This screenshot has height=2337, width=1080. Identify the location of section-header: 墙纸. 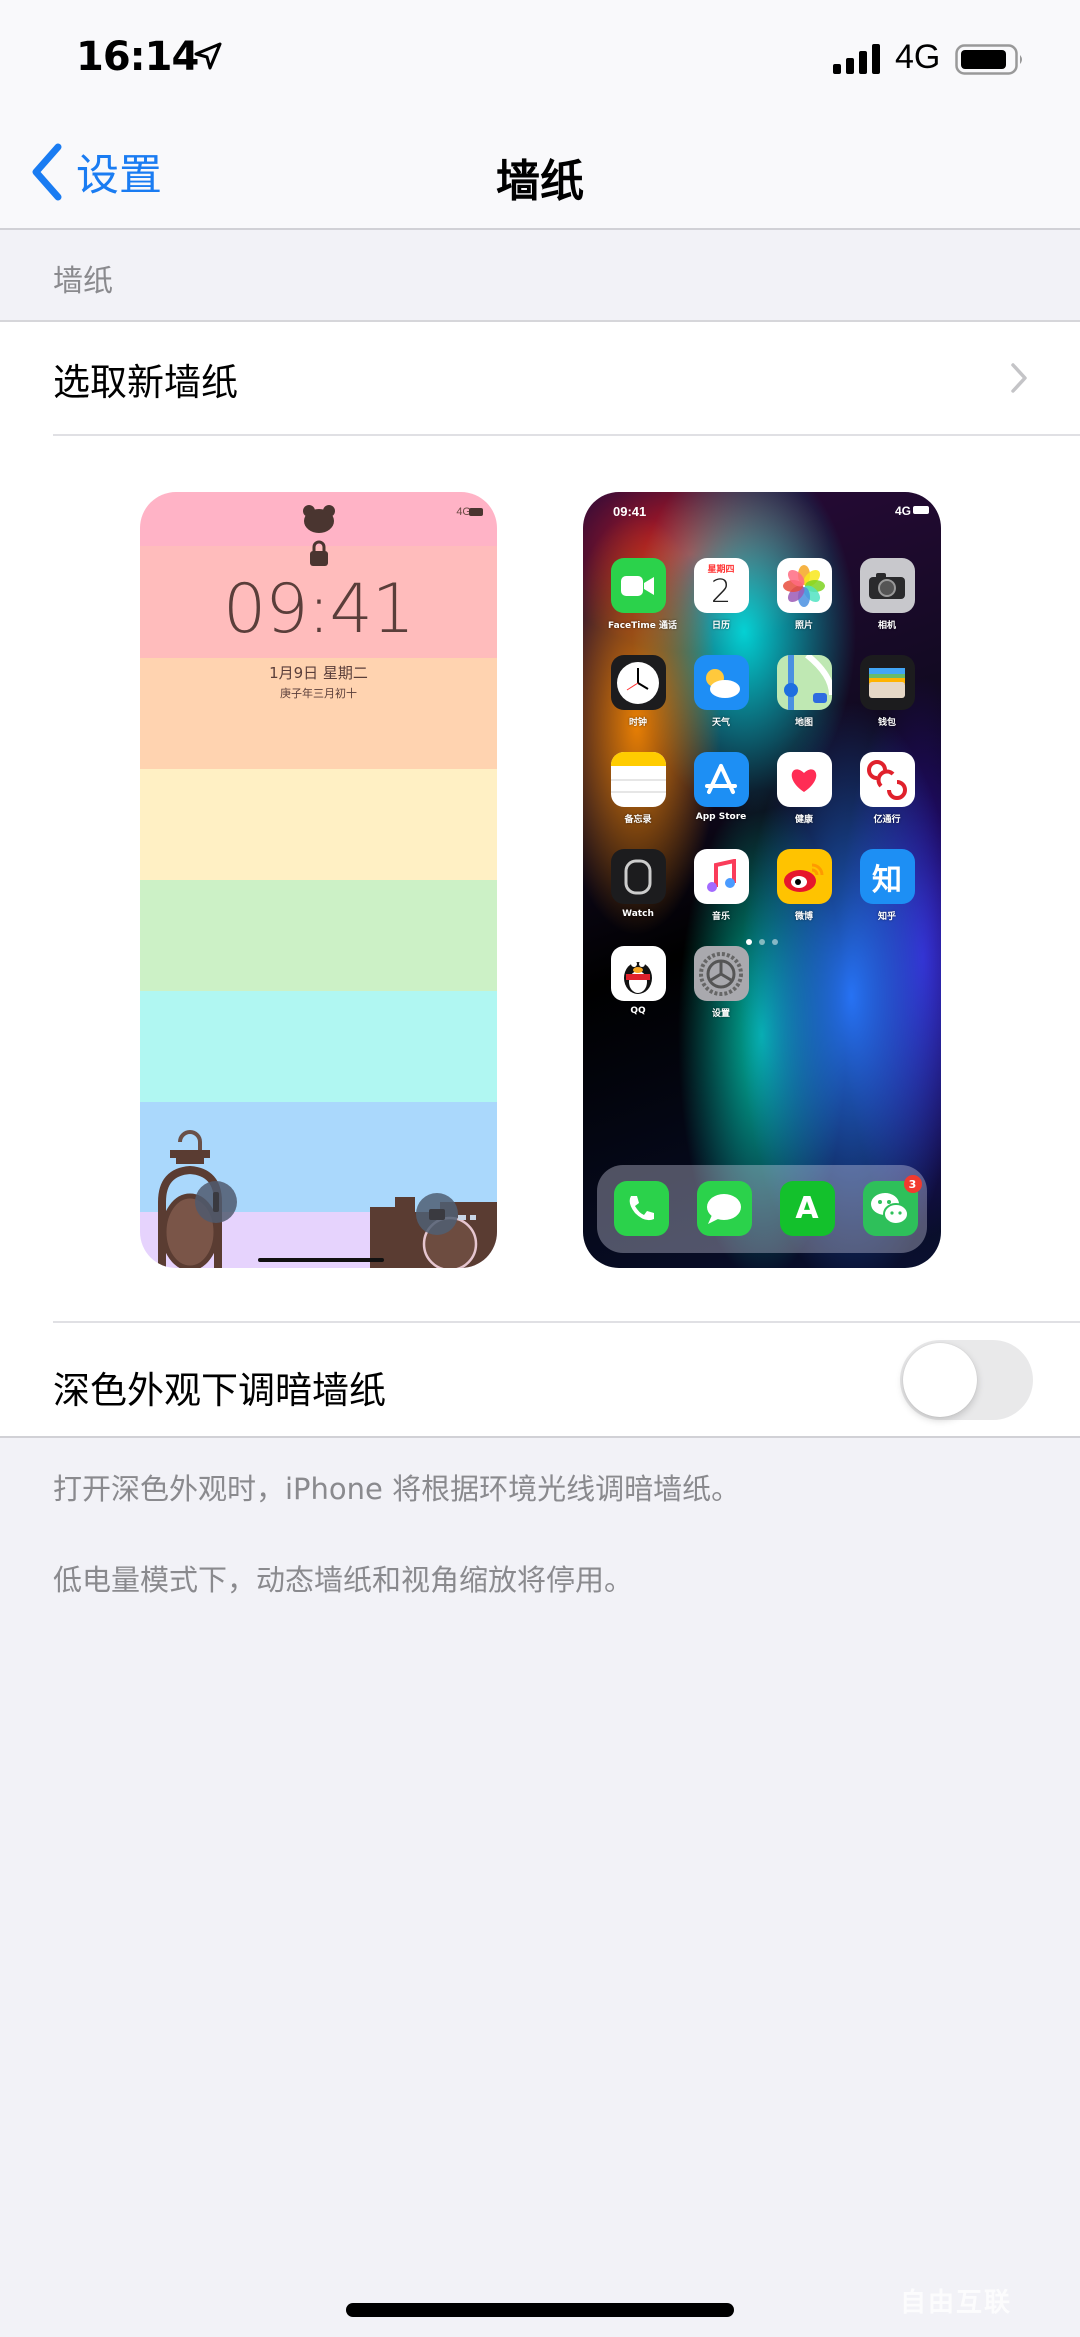
(83, 281).